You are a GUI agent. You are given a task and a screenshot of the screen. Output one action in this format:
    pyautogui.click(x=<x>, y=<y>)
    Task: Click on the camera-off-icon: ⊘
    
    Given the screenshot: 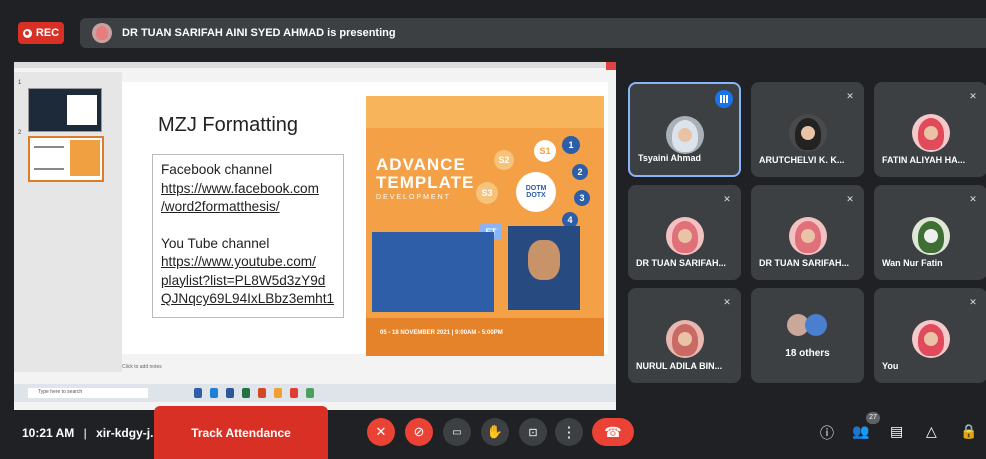 What is the action you would take?
    pyautogui.click(x=419, y=432)
    